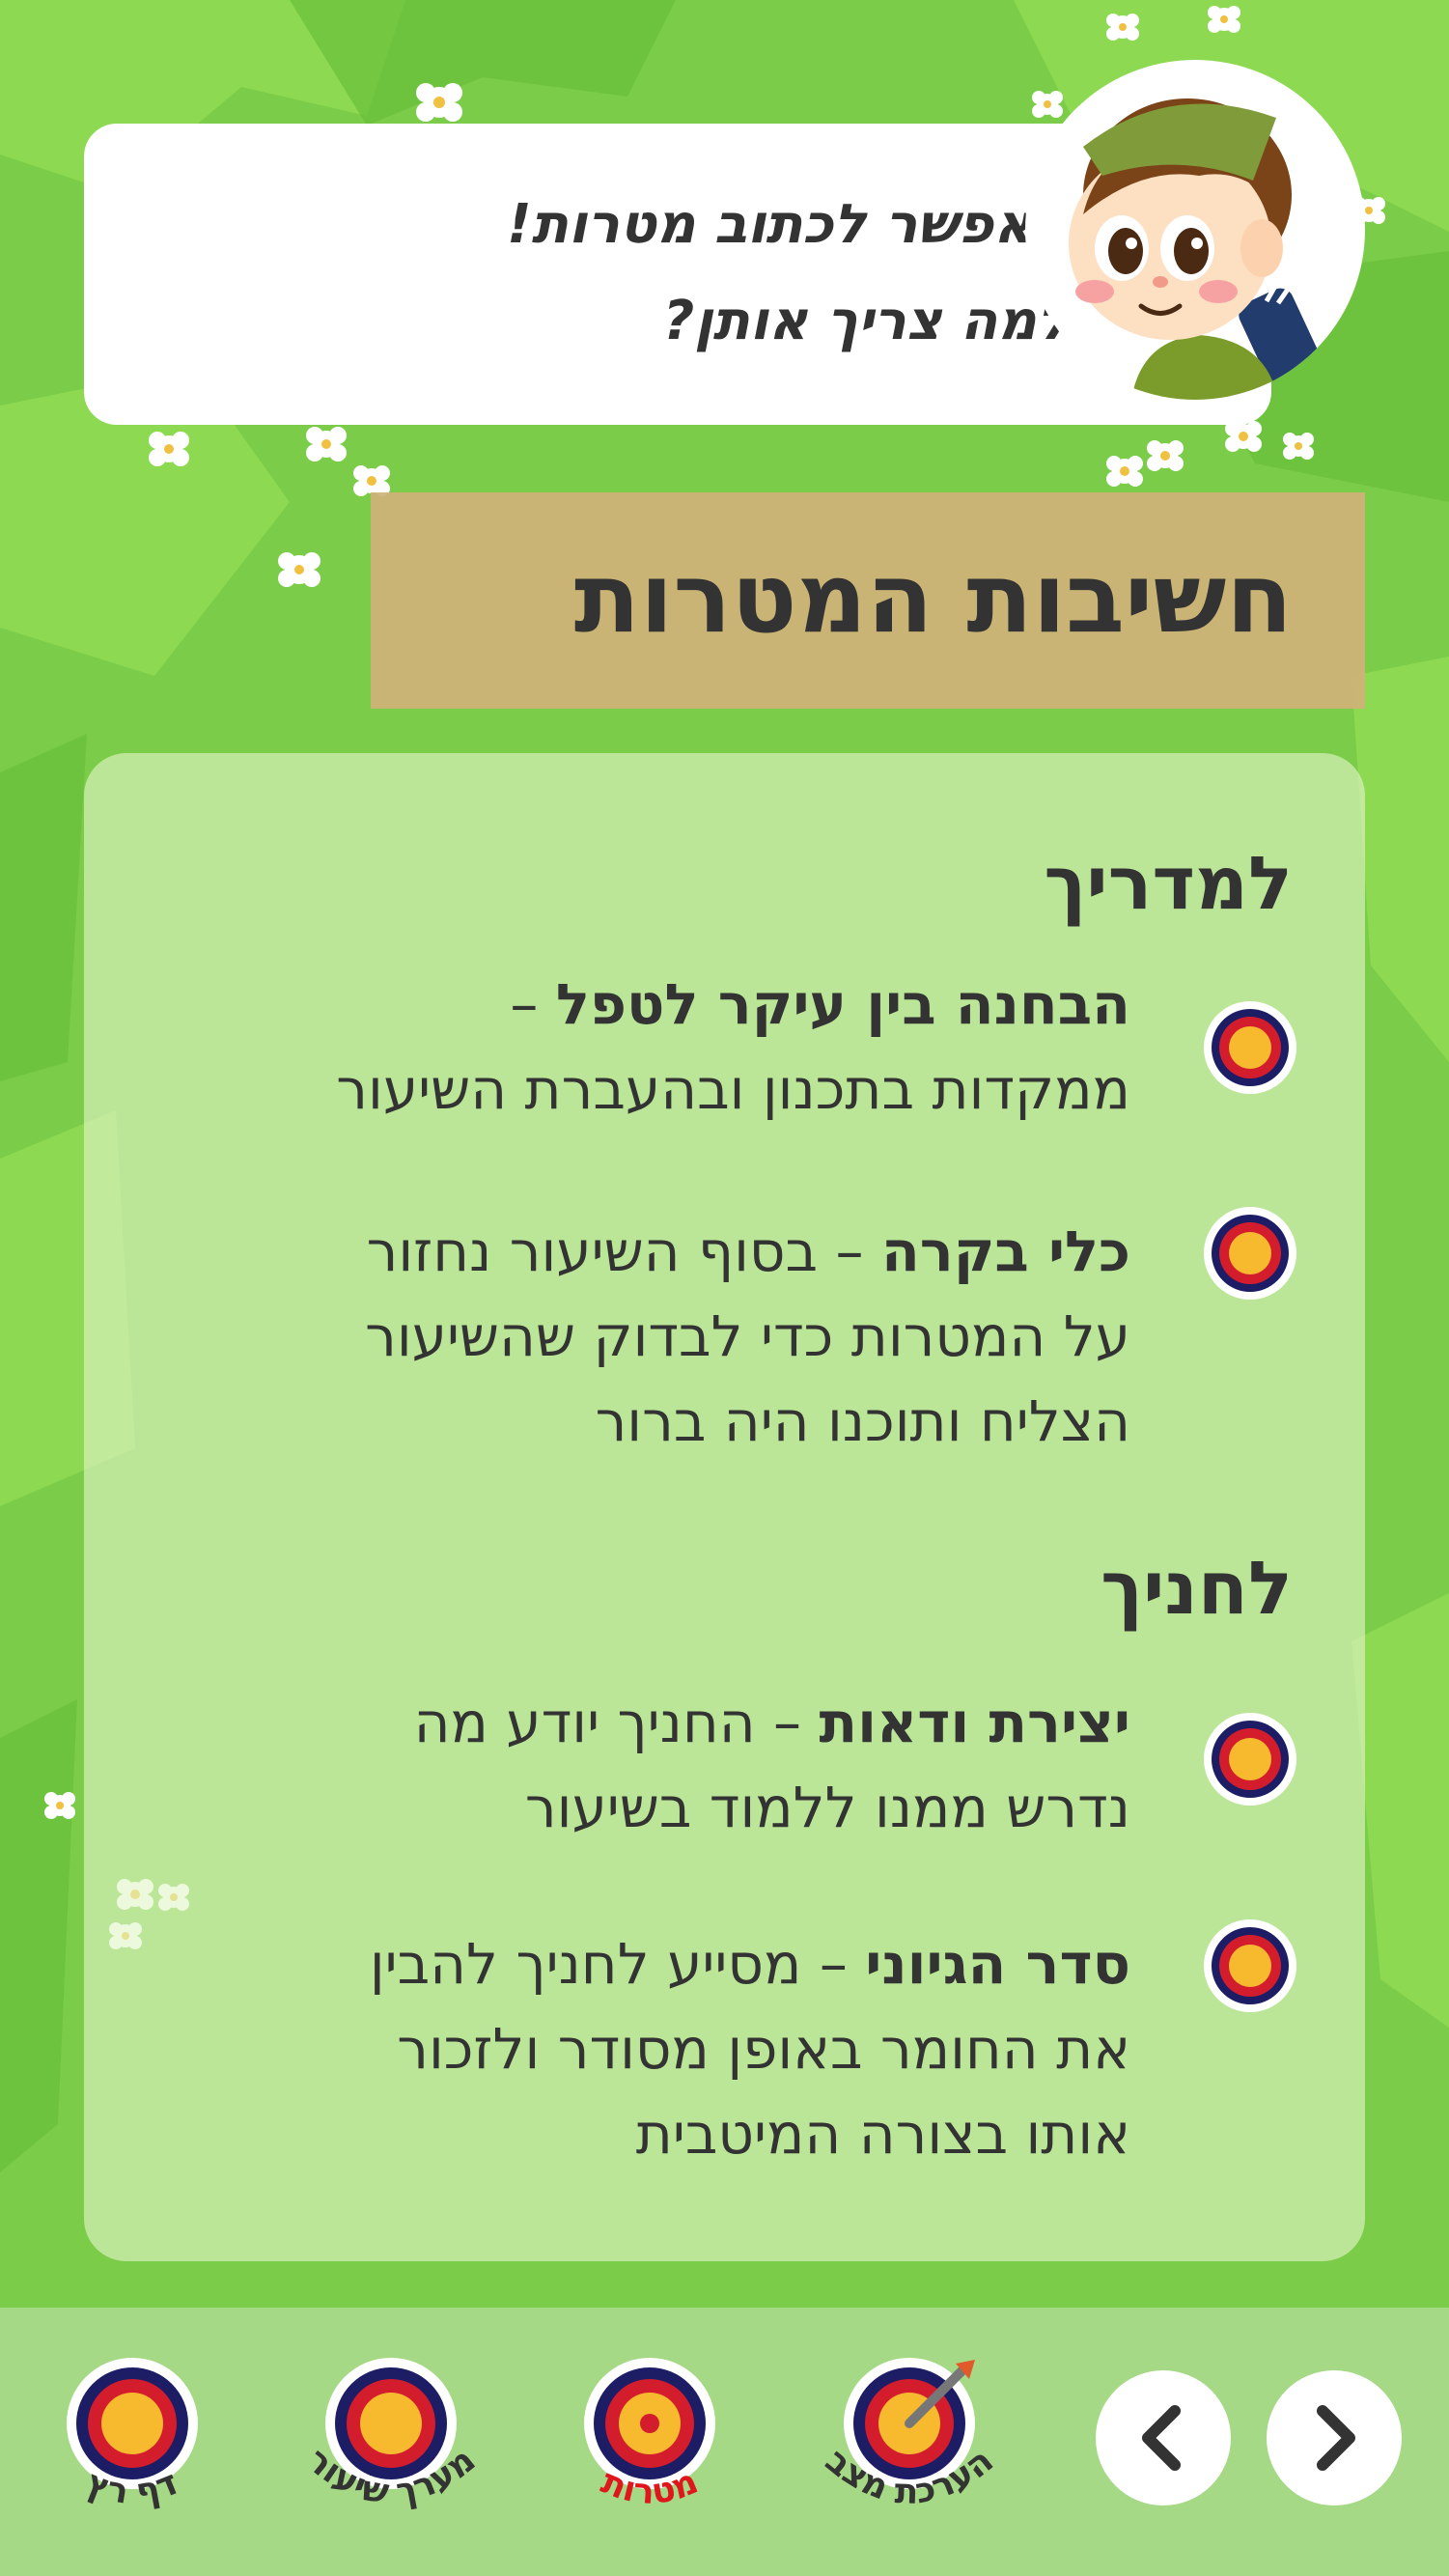 The width and height of the screenshot is (1449, 2576). I want to click on chevron-left-icon, so click(1161, 2438).